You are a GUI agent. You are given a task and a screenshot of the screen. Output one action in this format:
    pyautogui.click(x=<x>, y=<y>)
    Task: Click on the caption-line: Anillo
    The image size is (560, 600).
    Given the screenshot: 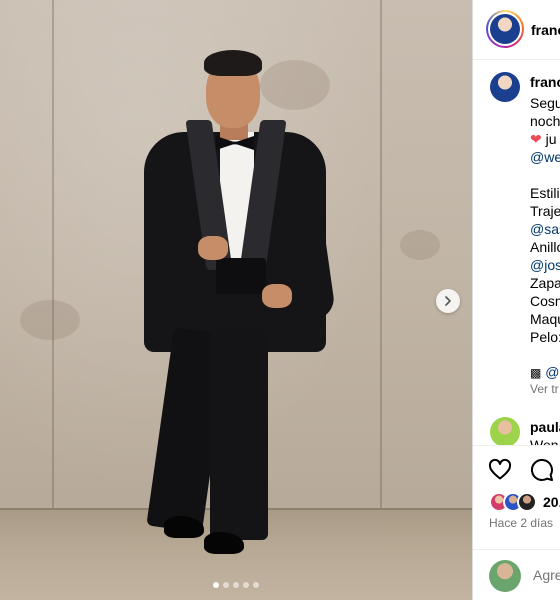 What is the action you would take?
    pyautogui.click(x=545, y=247)
    